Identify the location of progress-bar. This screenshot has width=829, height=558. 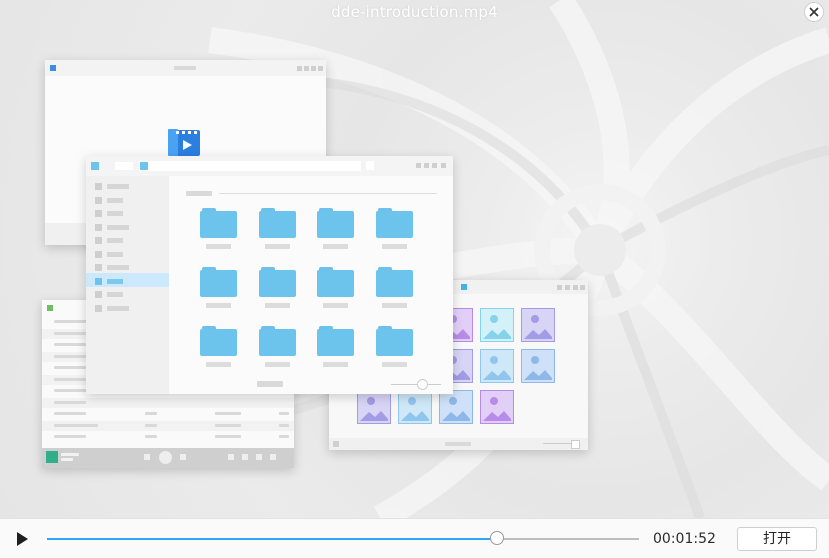
(343, 538).